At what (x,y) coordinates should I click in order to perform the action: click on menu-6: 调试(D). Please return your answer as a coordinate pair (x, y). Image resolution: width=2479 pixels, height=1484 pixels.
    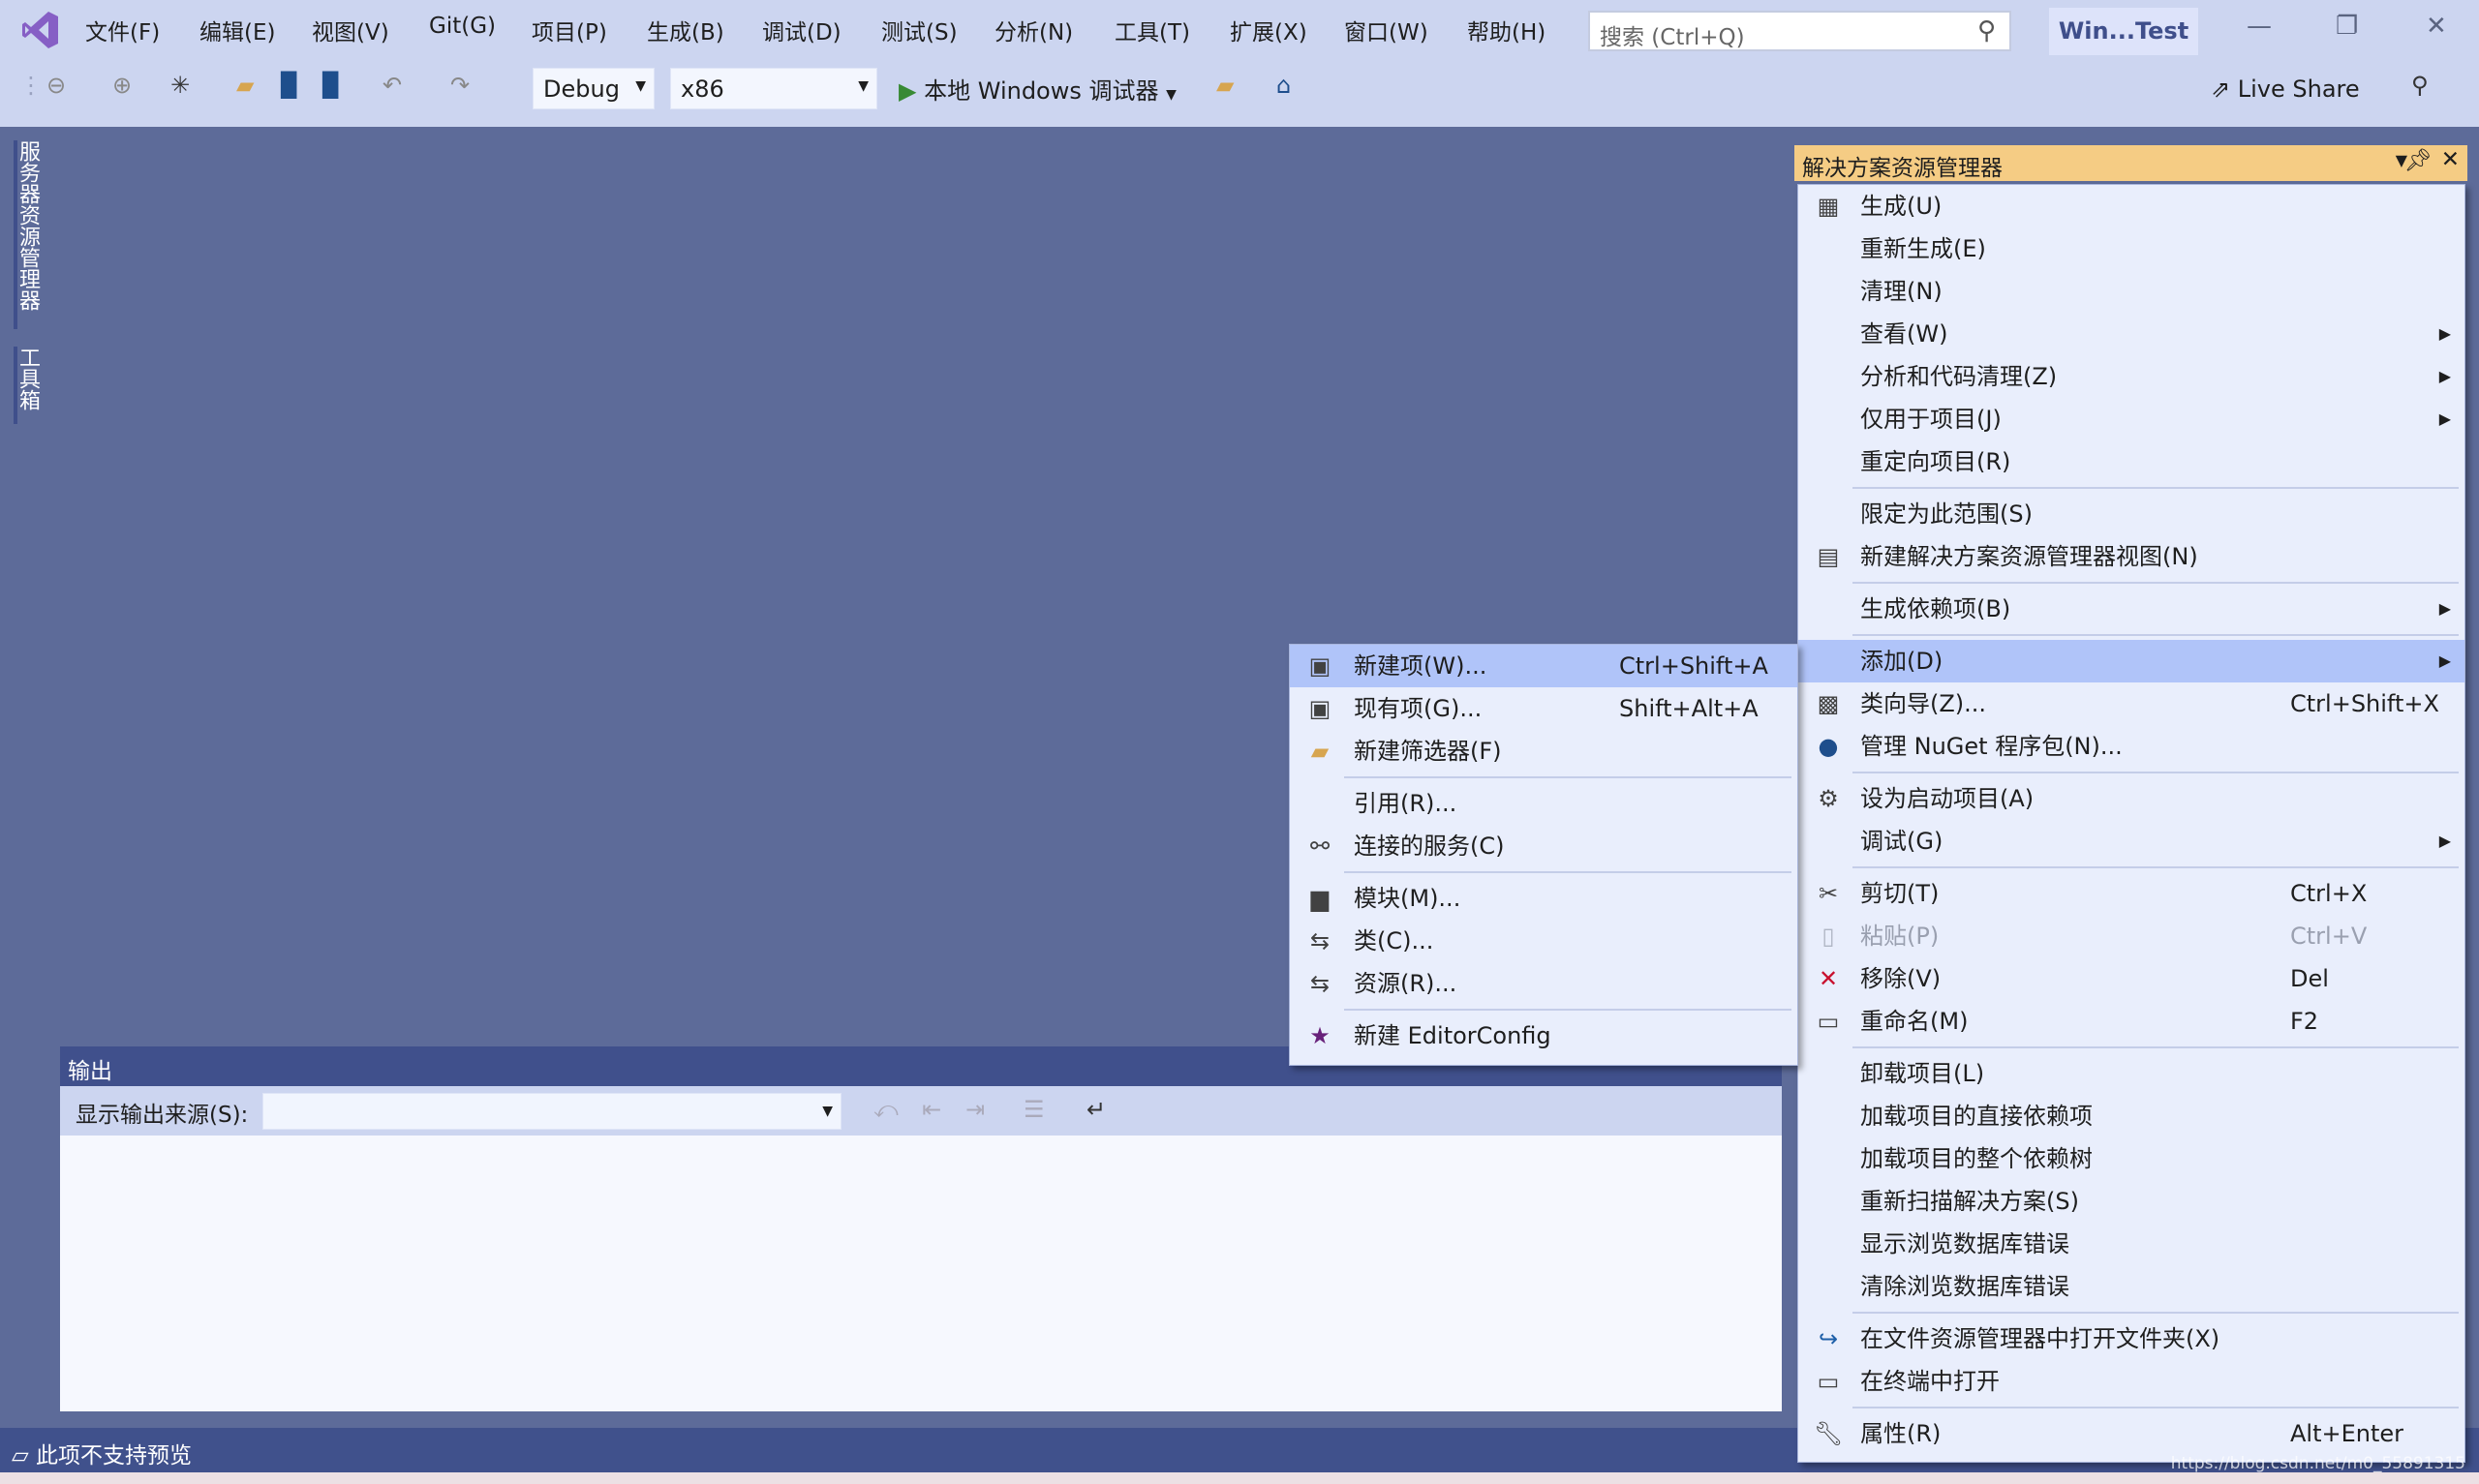
    Looking at the image, I should click on (802, 30).